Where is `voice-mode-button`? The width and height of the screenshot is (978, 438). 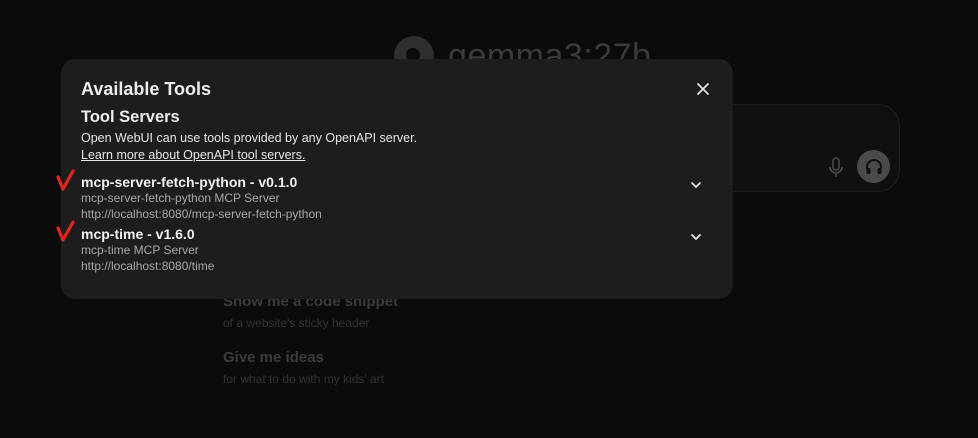
voice-mode-button is located at coordinates (873, 166).